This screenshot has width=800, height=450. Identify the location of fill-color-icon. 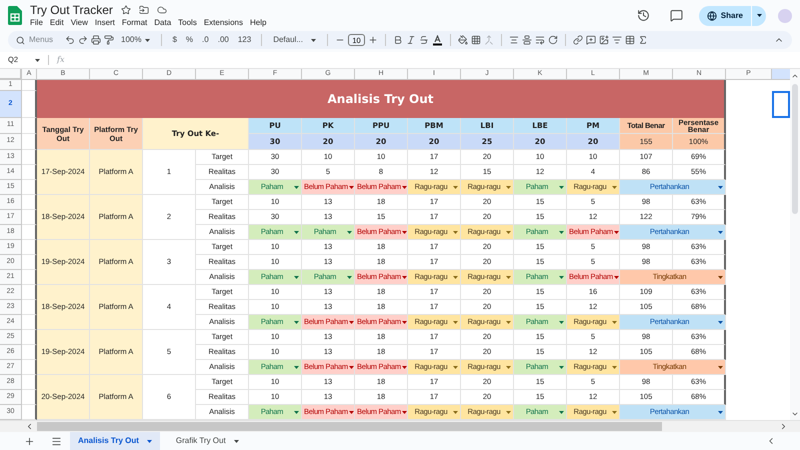
(463, 40).